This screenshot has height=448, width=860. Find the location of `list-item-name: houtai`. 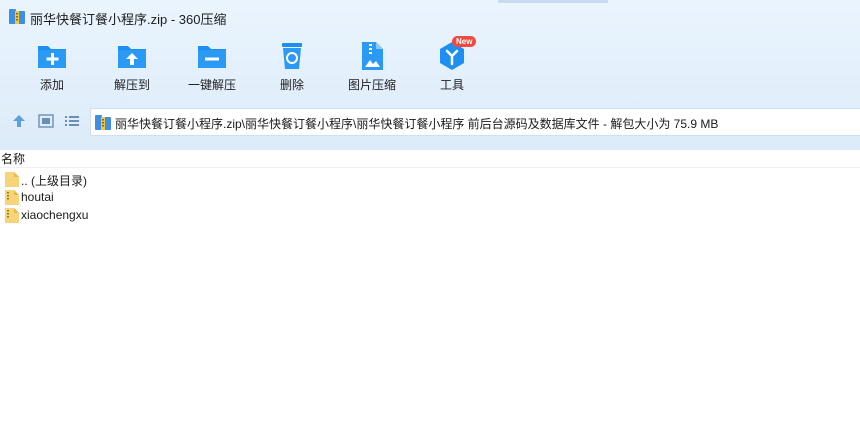

list-item-name: houtai is located at coordinates (37, 197).